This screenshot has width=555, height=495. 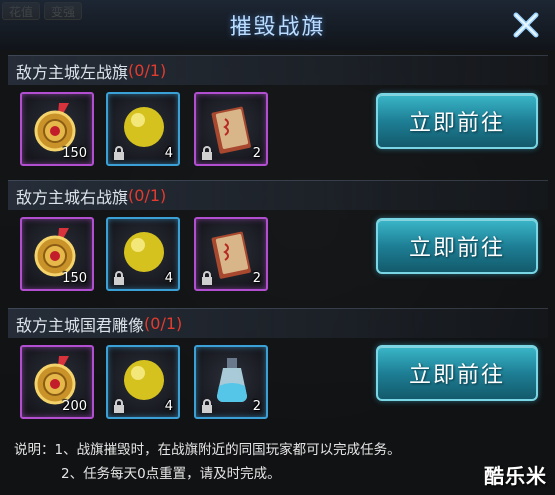 I want to click on dialog-title-bar: 摧毁战旗, so click(x=277, y=25).